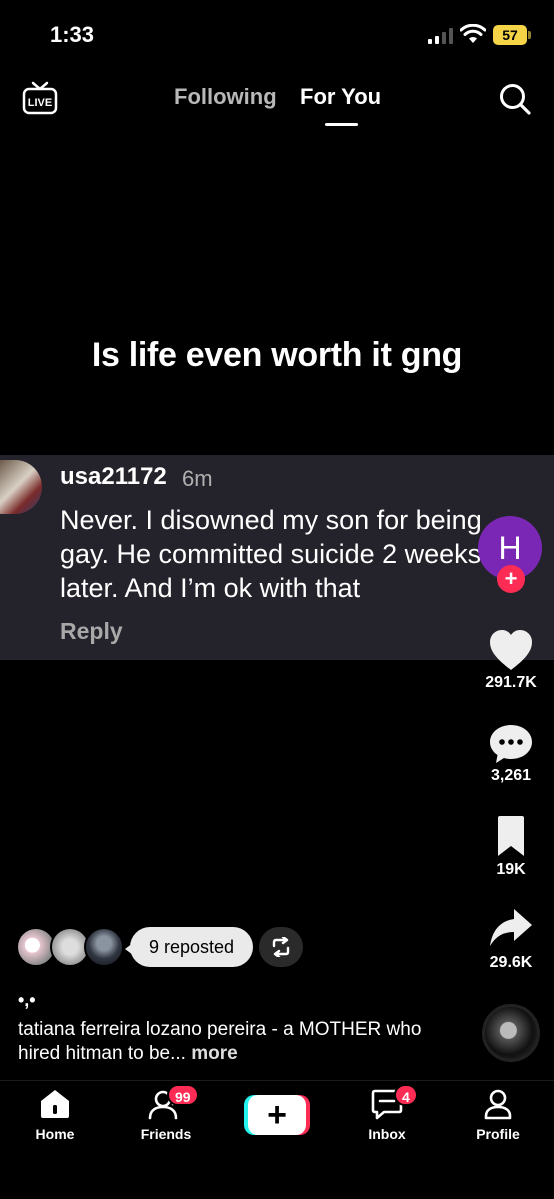 Image resolution: width=554 pixels, height=1199 pixels. I want to click on status-bar: 1:33 57, so click(277, 35).